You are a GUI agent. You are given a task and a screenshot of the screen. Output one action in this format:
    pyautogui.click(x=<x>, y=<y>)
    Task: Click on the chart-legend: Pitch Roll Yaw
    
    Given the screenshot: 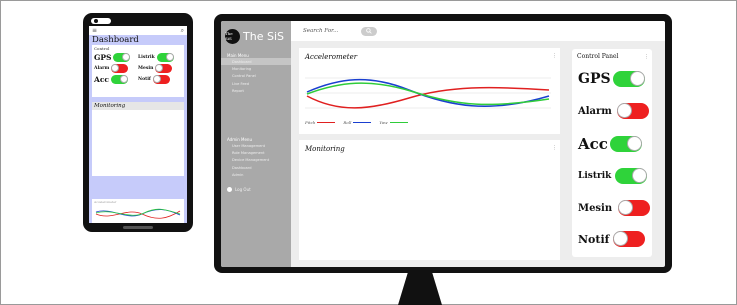 What is the action you would take?
    pyautogui.click(x=356, y=122)
    